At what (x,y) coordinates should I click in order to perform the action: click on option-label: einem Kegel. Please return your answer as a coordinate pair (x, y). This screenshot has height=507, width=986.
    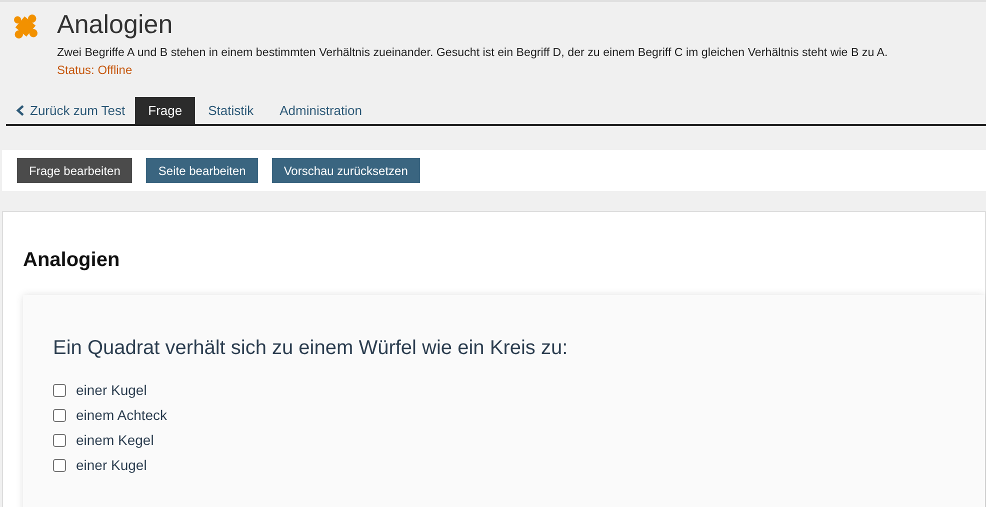
    Looking at the image, I should click on (115, 440).